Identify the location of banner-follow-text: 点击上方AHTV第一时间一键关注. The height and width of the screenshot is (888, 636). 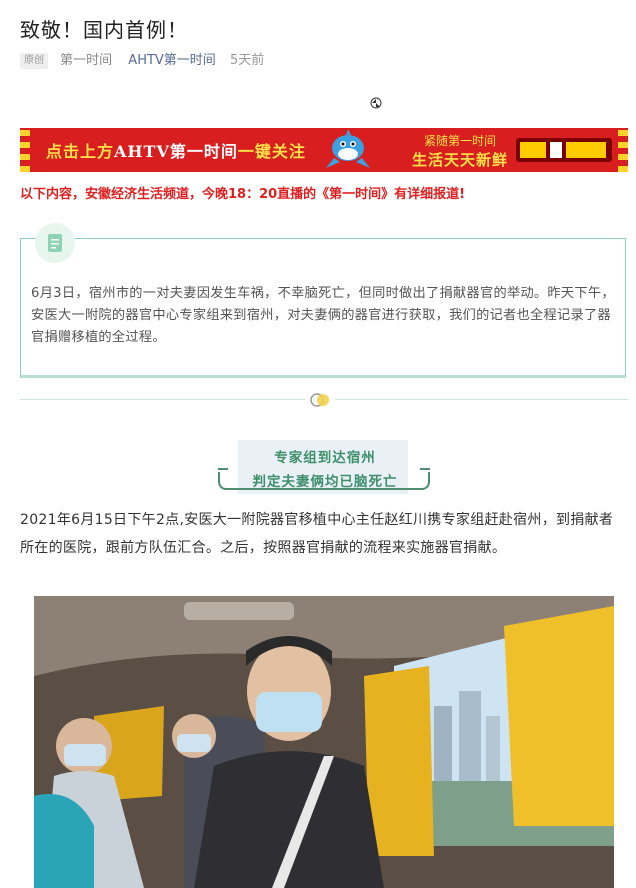
(176, 151).